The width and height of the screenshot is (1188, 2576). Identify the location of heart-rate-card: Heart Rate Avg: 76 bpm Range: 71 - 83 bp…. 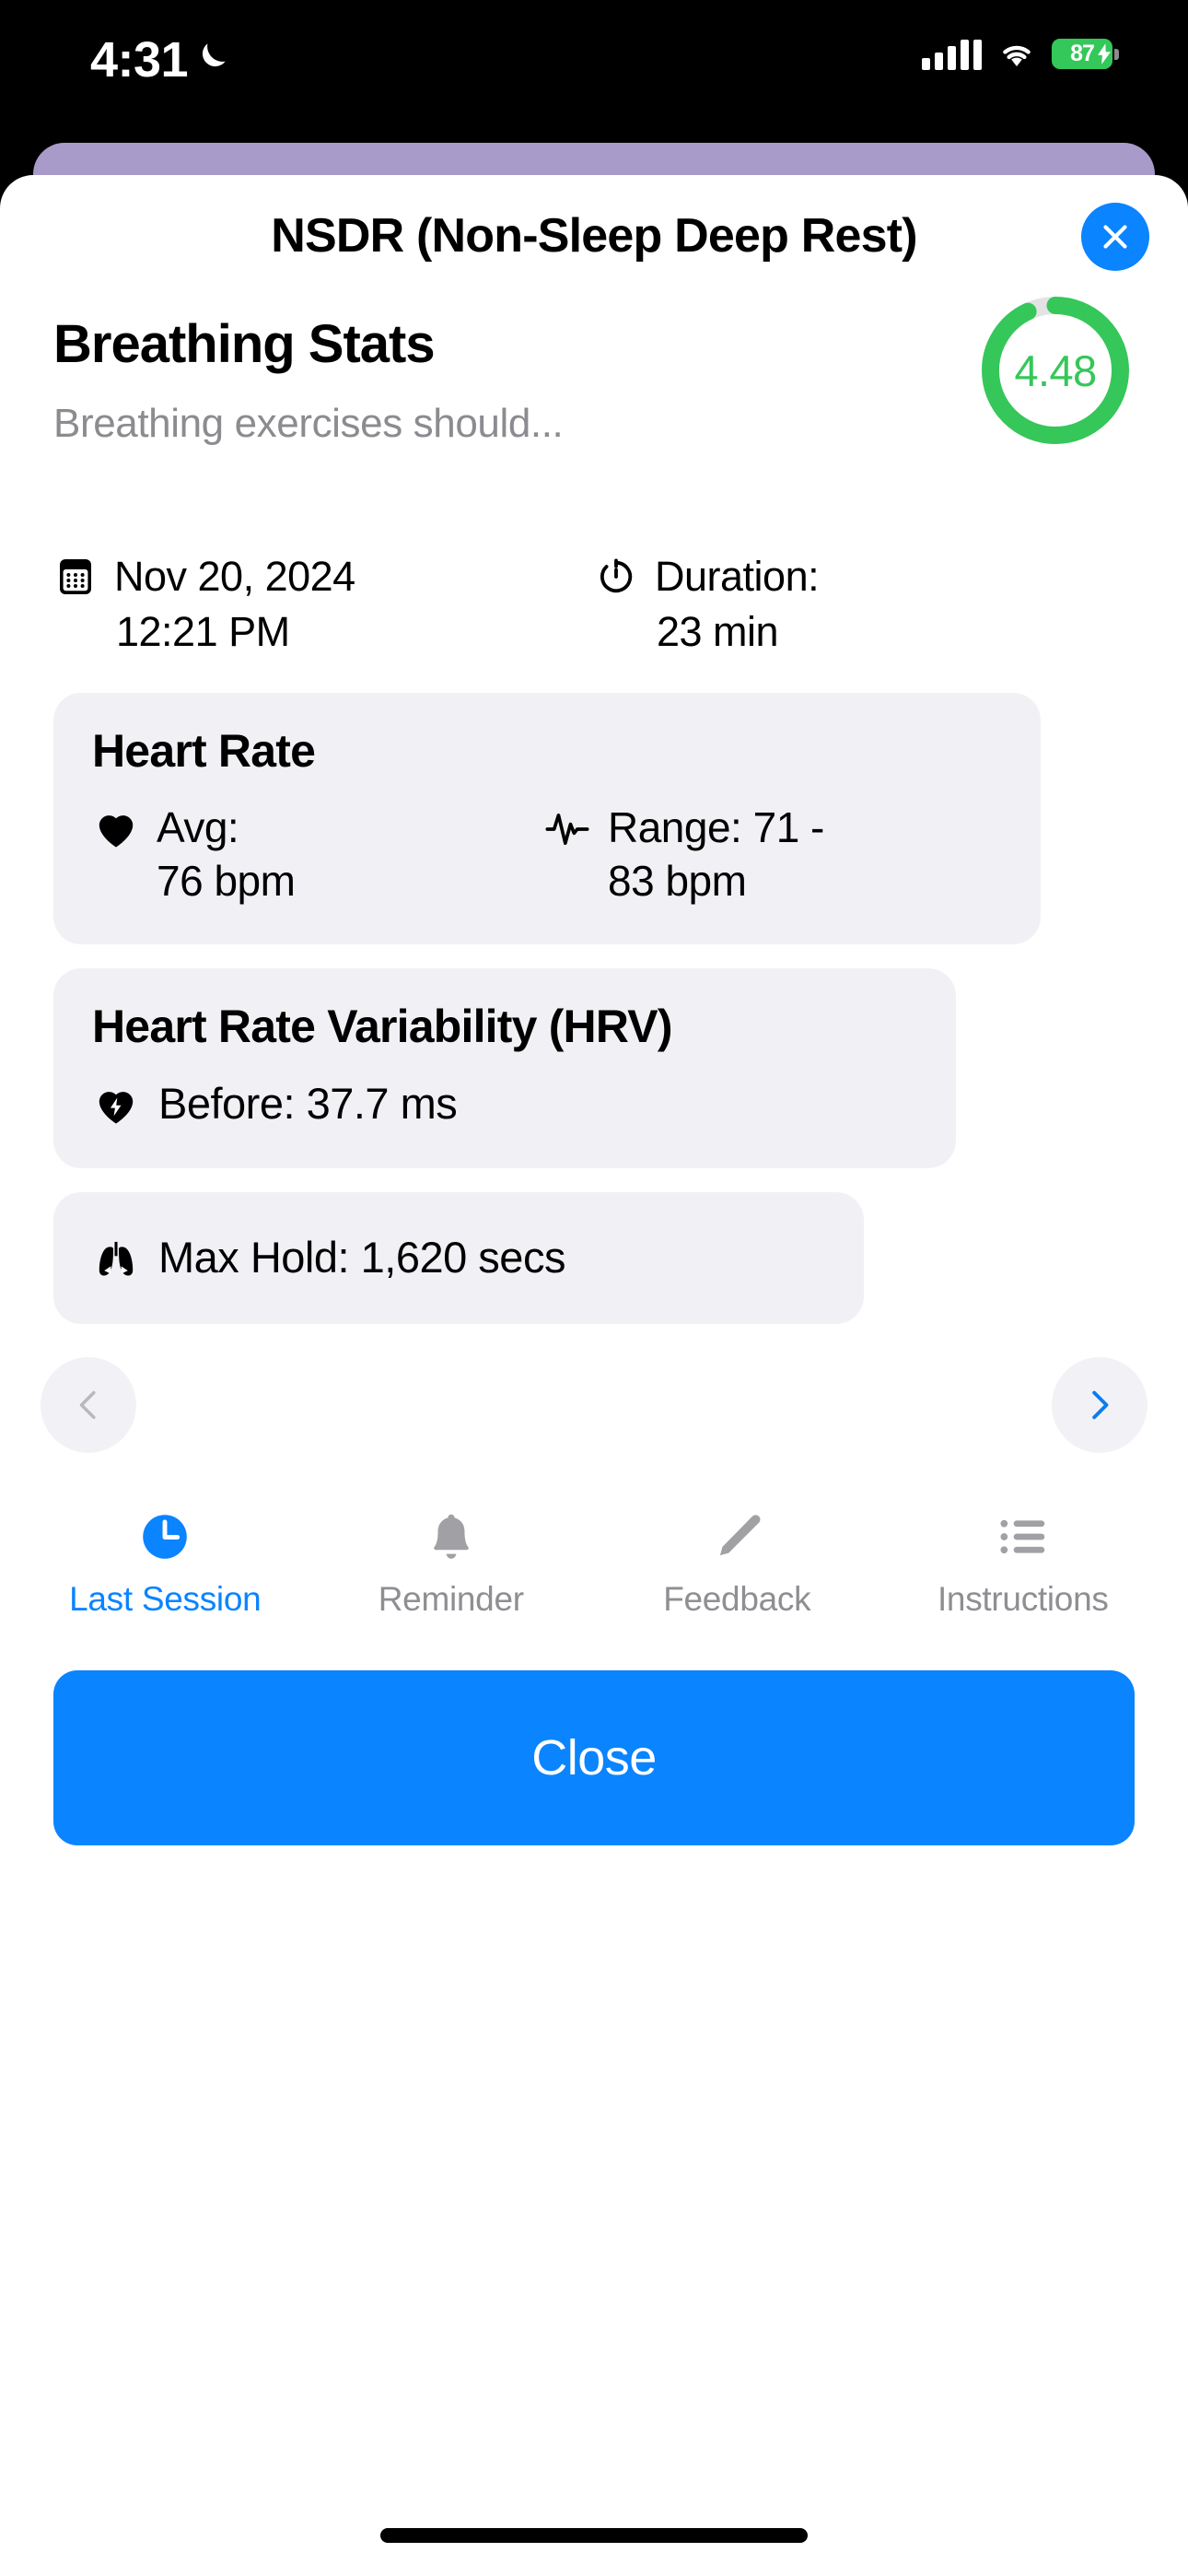
(547, 818).